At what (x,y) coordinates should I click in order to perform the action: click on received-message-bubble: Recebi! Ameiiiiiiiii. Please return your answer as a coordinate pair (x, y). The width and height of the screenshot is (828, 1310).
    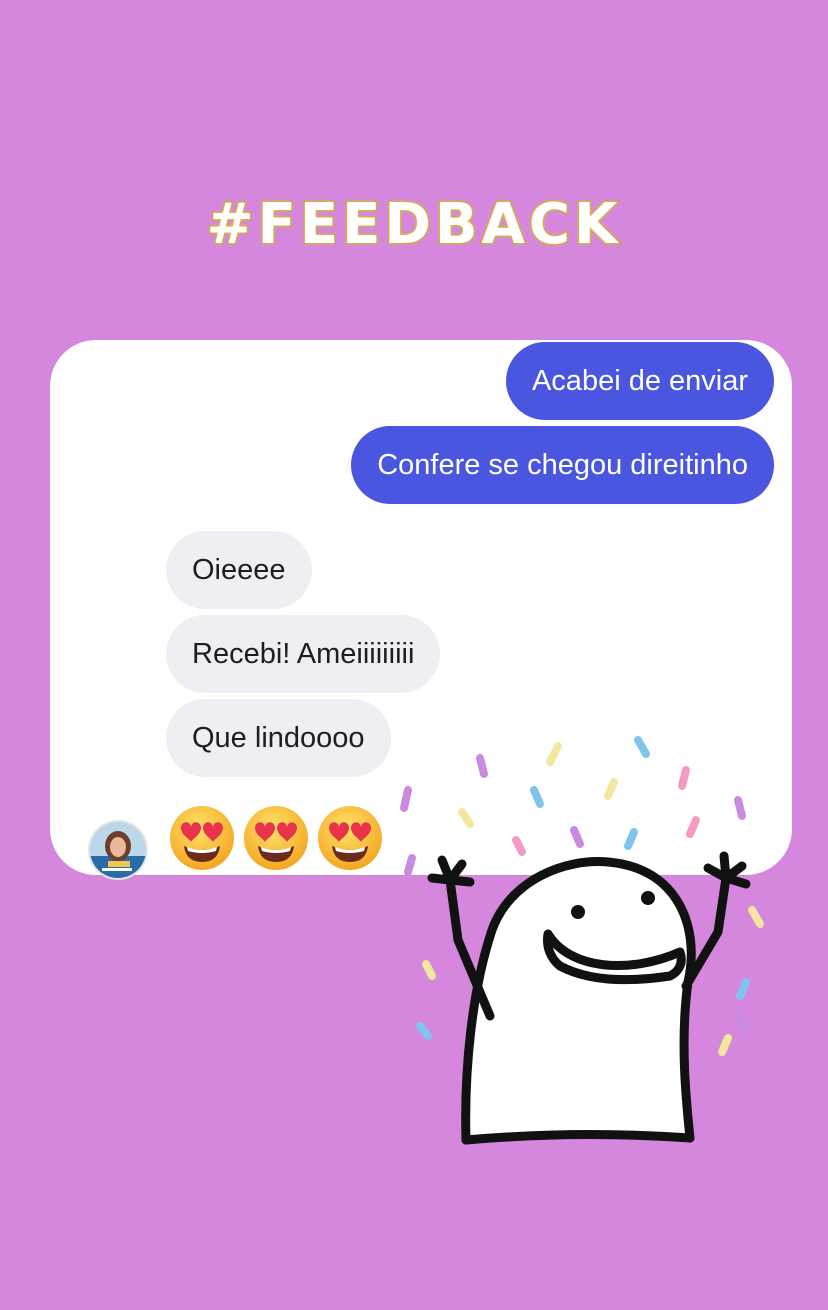
    Looking at the image, I should click on (303, 654).